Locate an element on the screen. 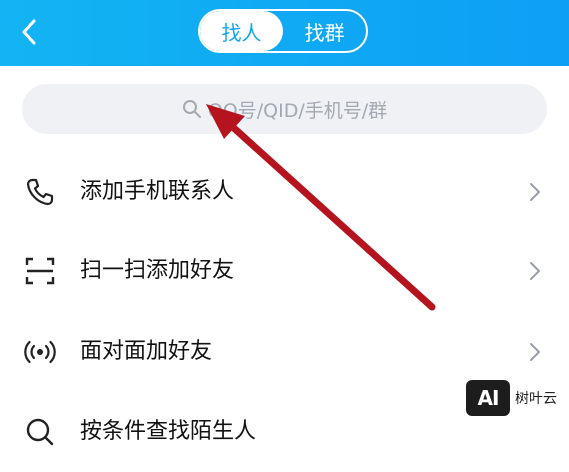  scan-icon is located at coordinates (40, 271).